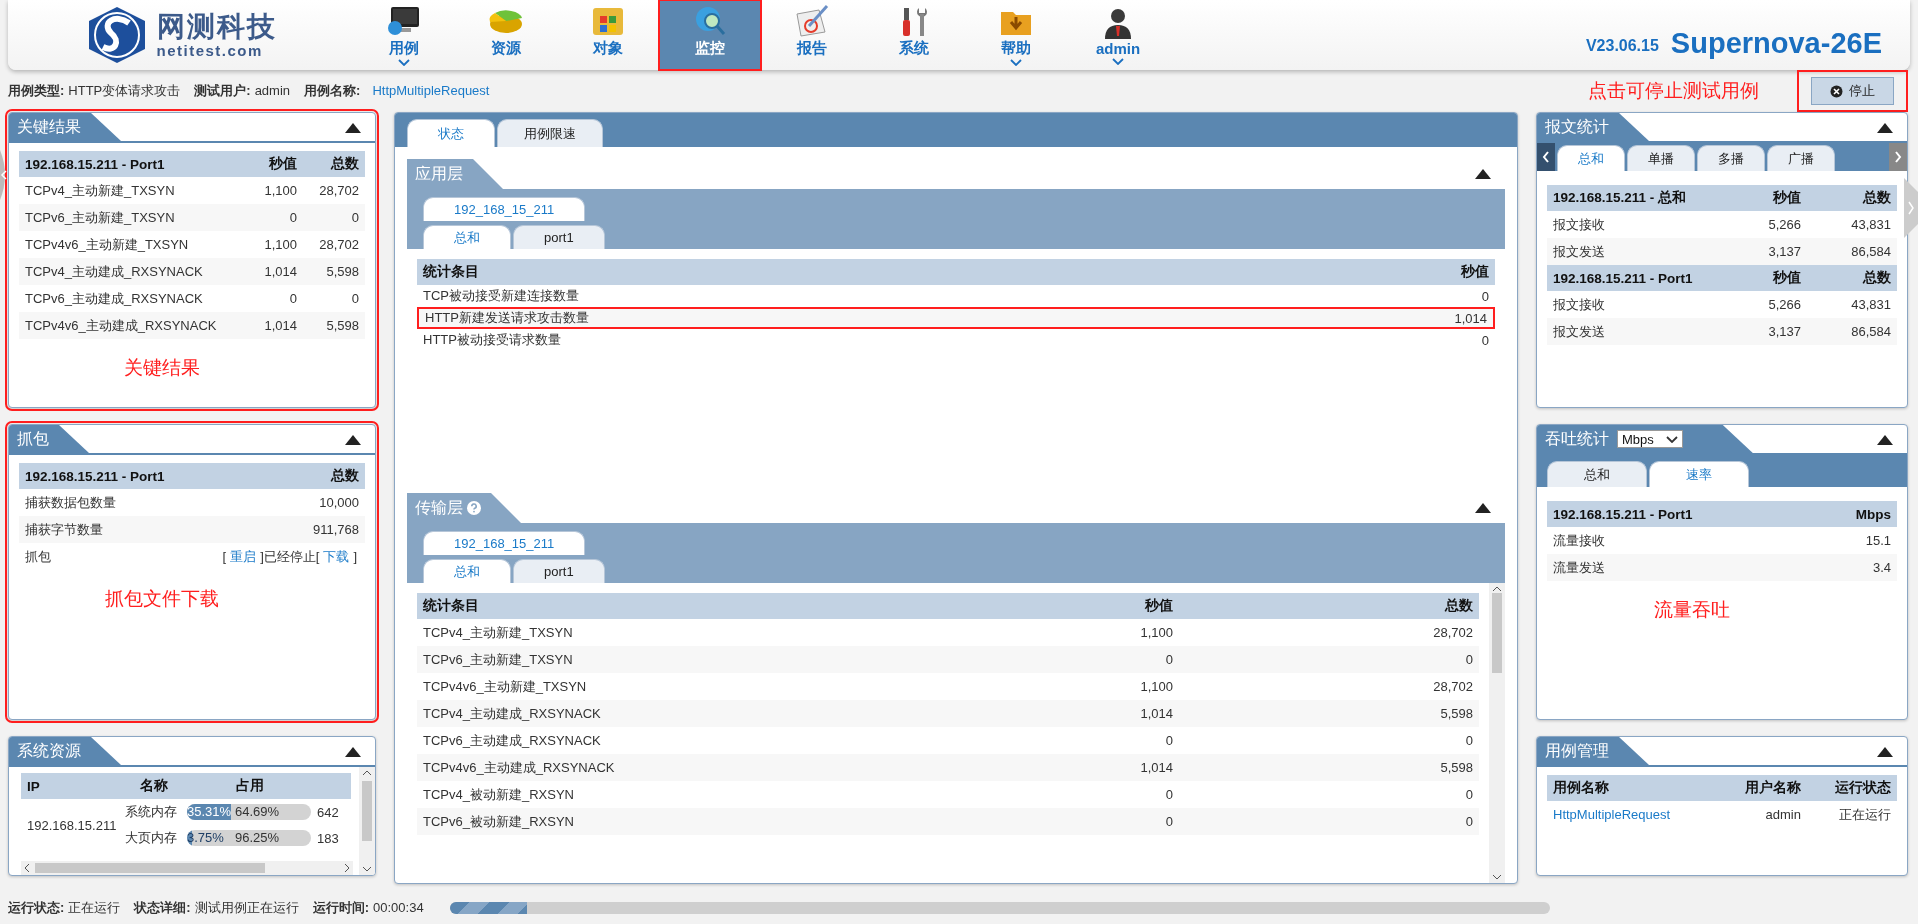 The height and width of the screenshot is (924, 1918). Describe the element at coordinates (506, 35) in the screenshot. I see `nav-item: 资源` at that location.